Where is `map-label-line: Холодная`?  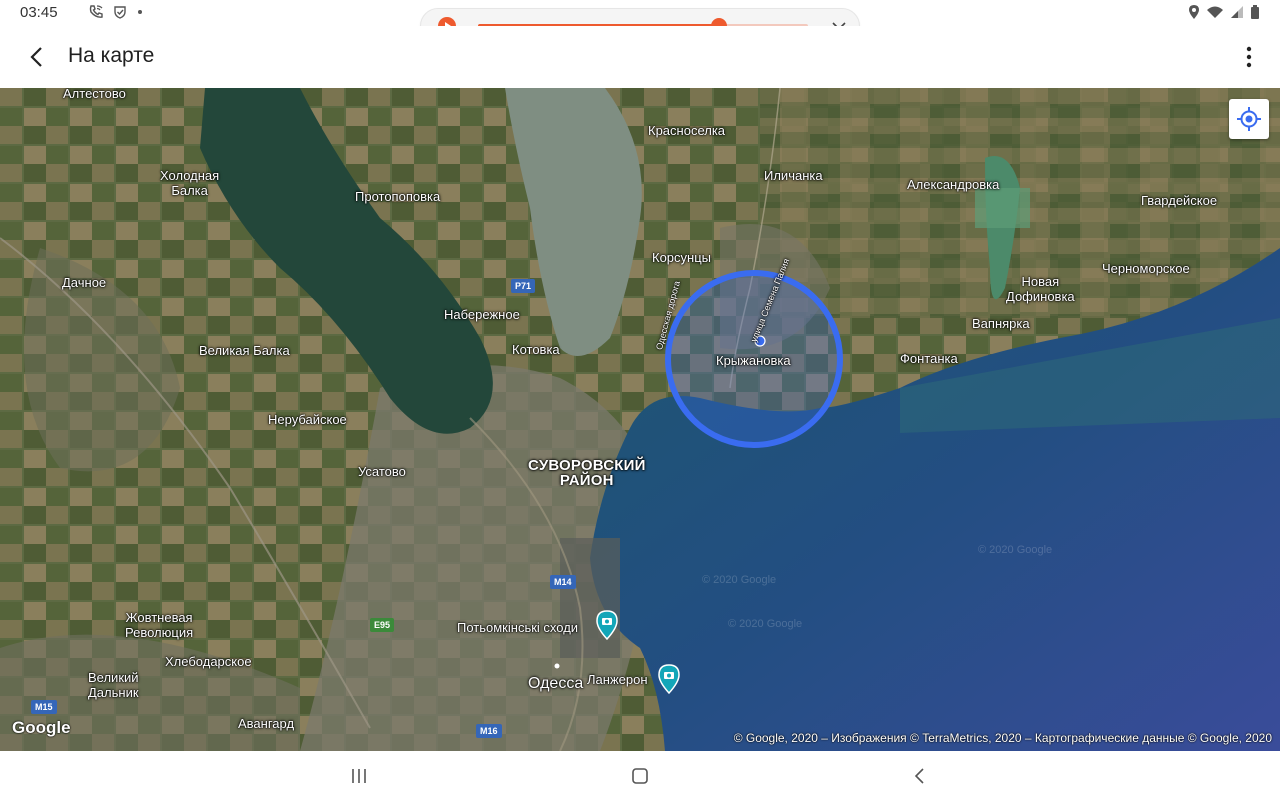 map-label-line: Холодная is located at coordinates (190, 175).